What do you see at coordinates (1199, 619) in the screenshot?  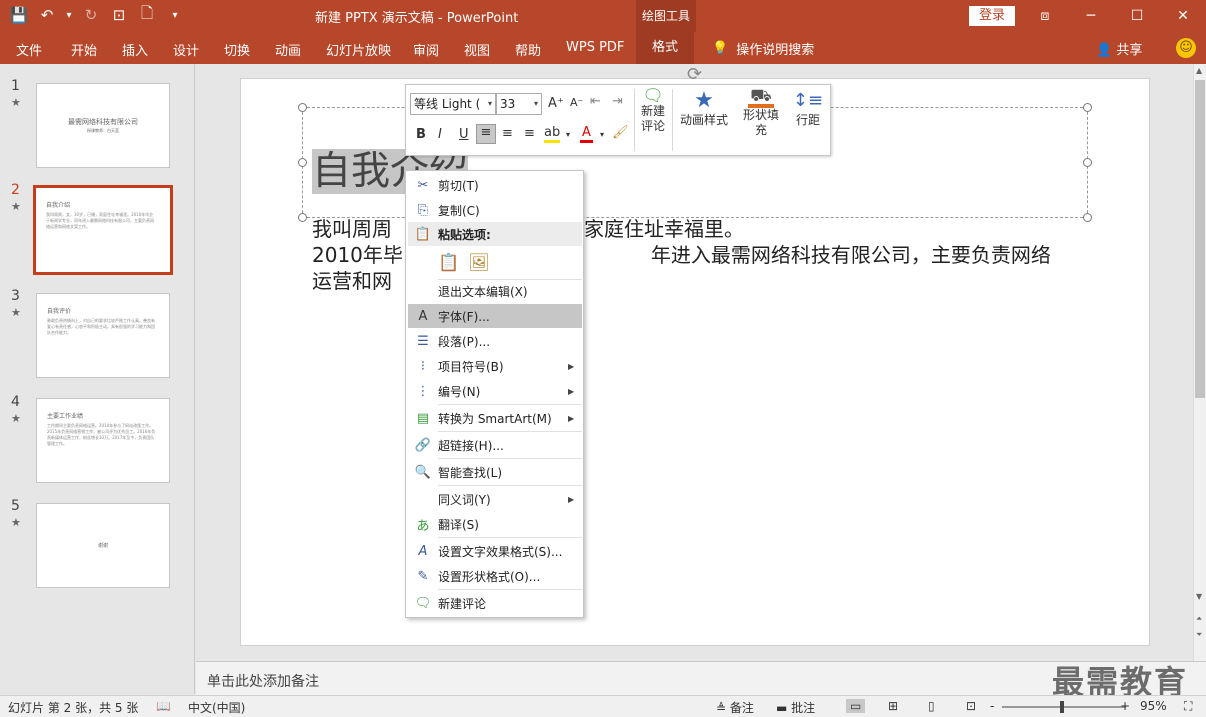 I see `previous-slide-icon: ⏶` at bounding box center [1199, 619].